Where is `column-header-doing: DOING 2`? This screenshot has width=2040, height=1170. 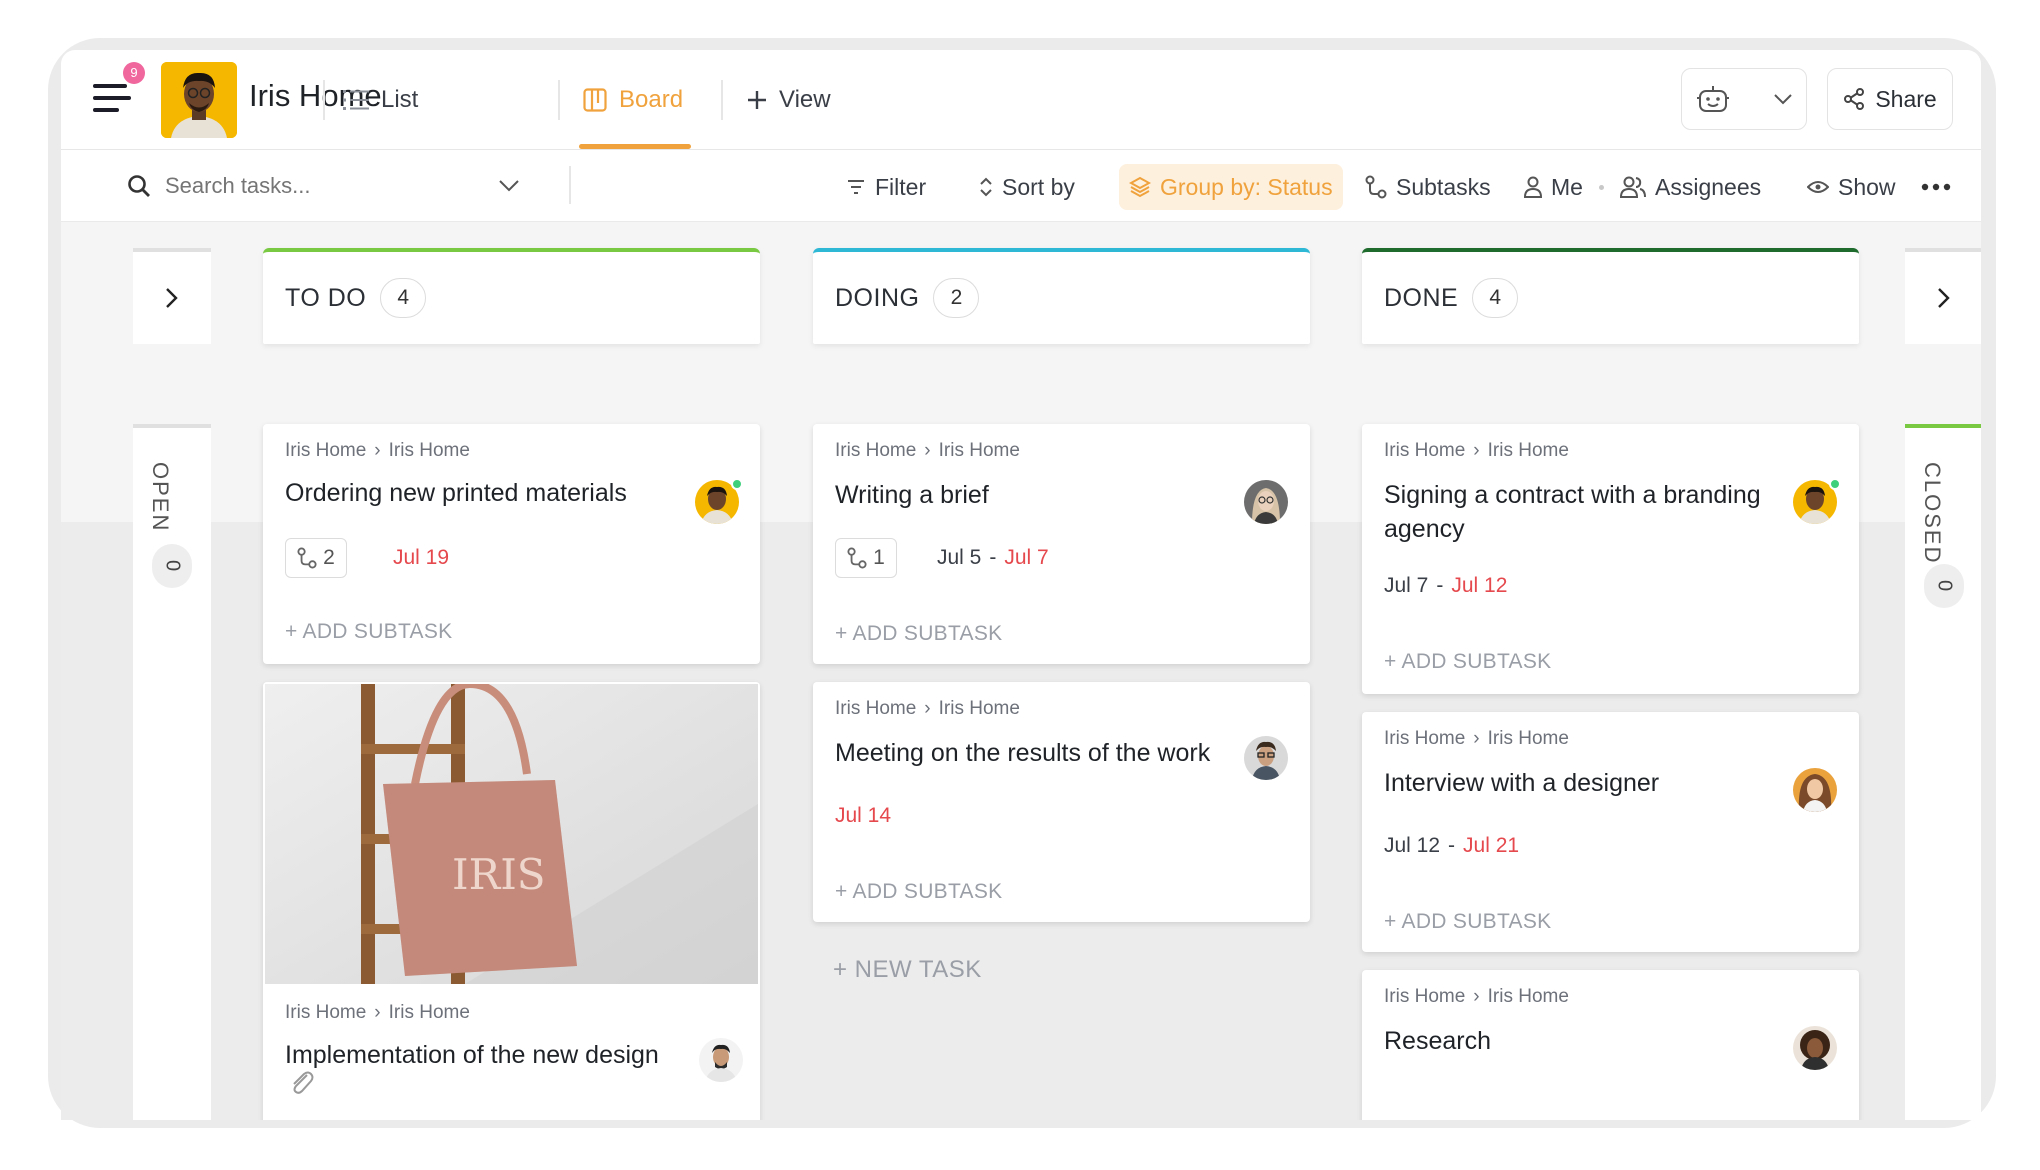 column-header-doing: DOING 2 is located at coordinates (1061, 296).